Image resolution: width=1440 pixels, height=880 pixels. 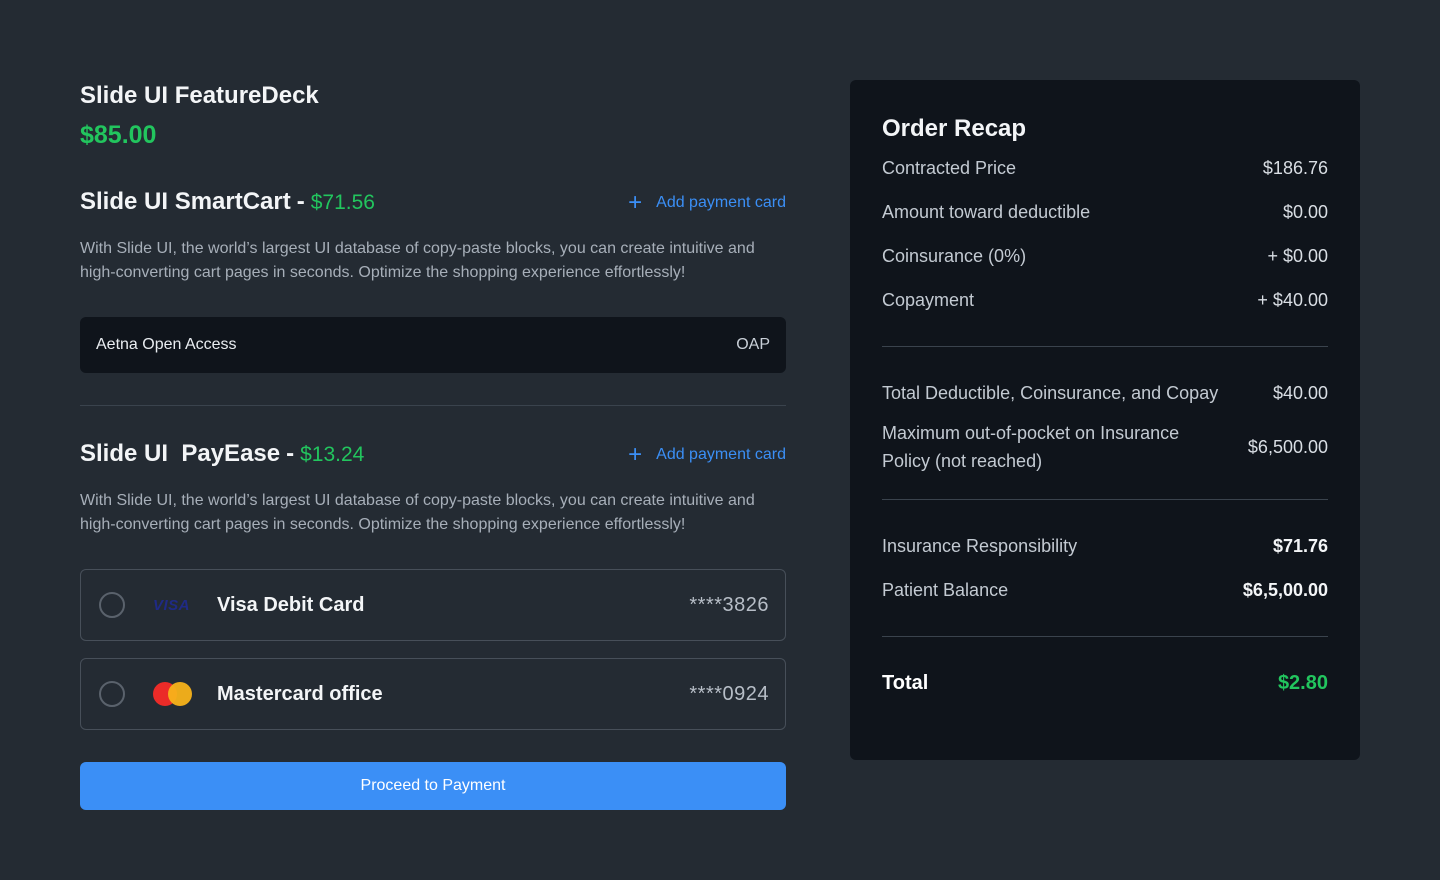 What do you see at coordinates (1302, 682) in the screenshot?
I see `total-value: $2.80` at bounding box center [1302, 682].